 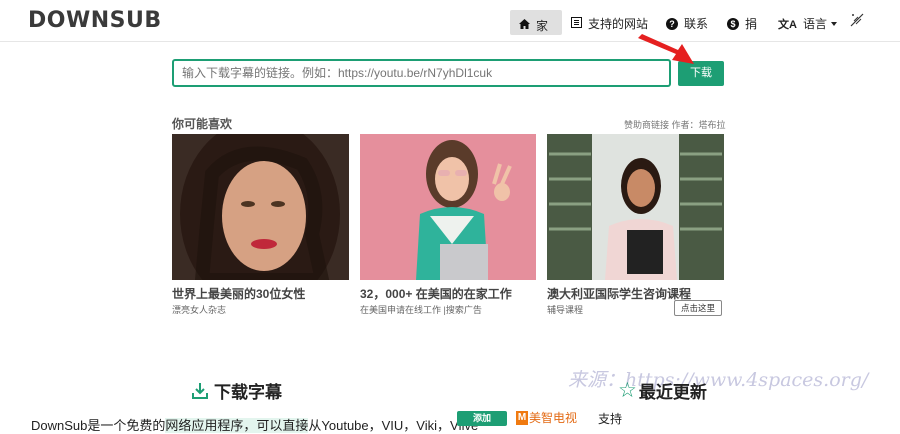 What do you see at coordinates (627, 390) in the screenshot?
I see `star-icon: ☆` at bounding box center [627, 390].